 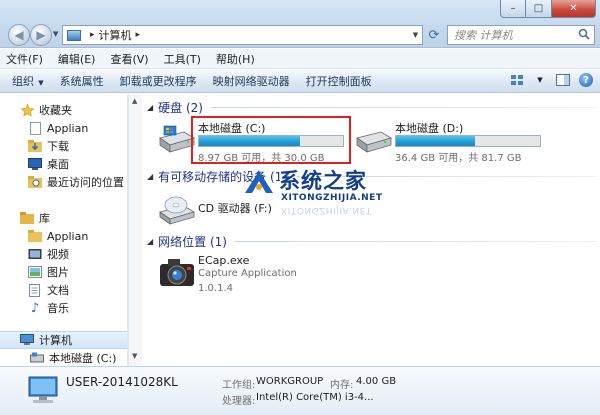 What do you see at coordinates (77, 290) in the screenshot?
I see `sidebar-item-documents: 文档` at bounding box center [77, 290].